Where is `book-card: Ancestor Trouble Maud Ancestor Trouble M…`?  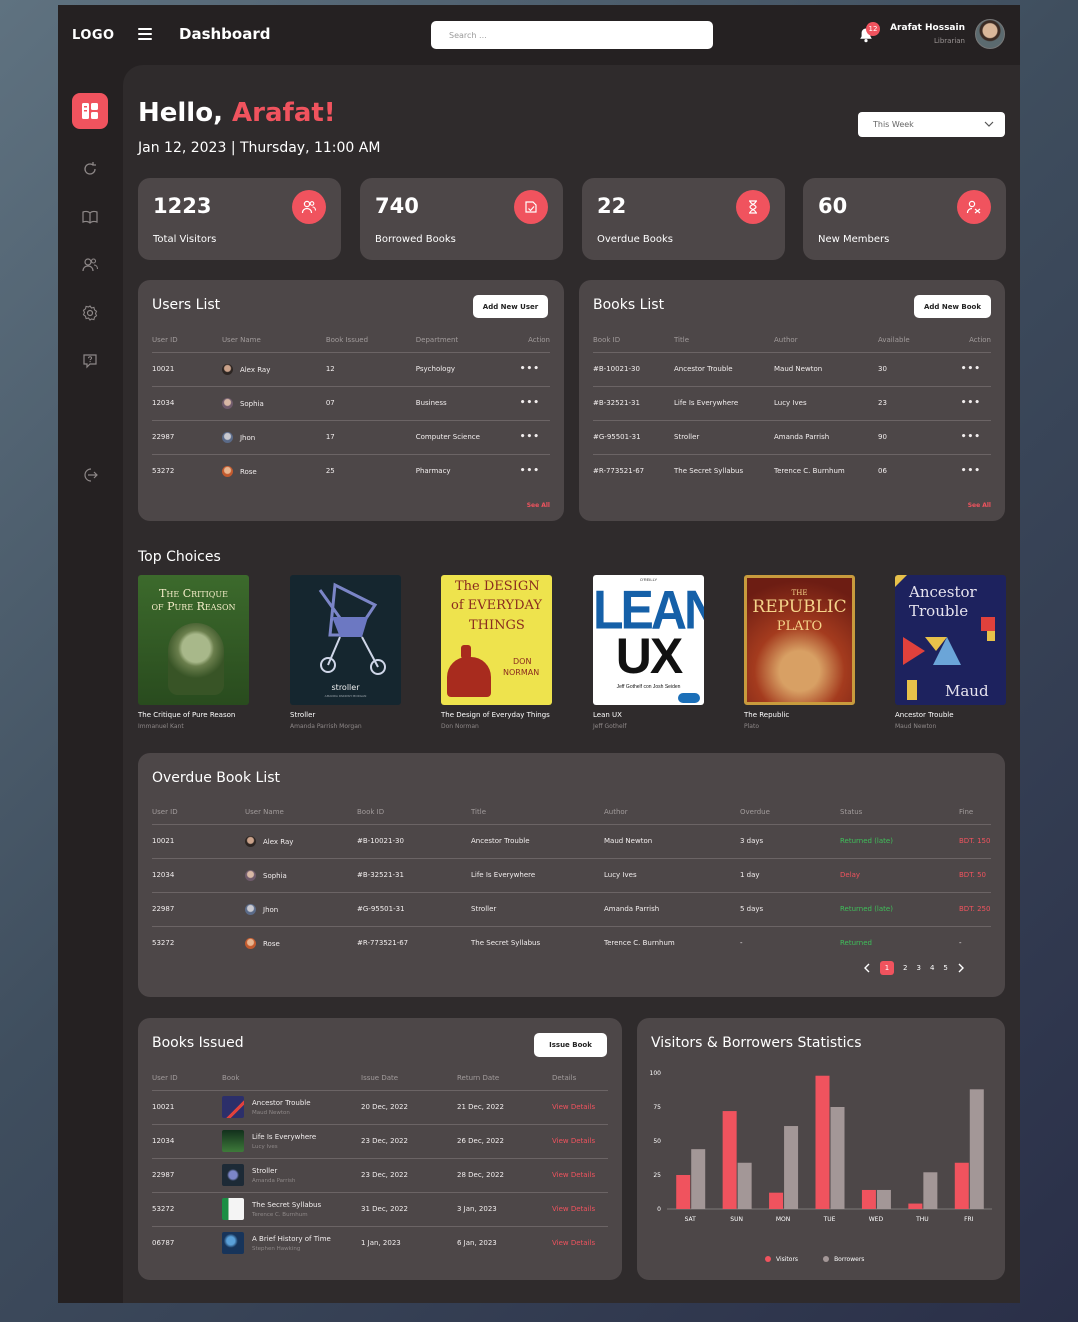
book-card: Ancestor Trouble Maud Ancestor Trouble M… is located at coordinates (950, 652).